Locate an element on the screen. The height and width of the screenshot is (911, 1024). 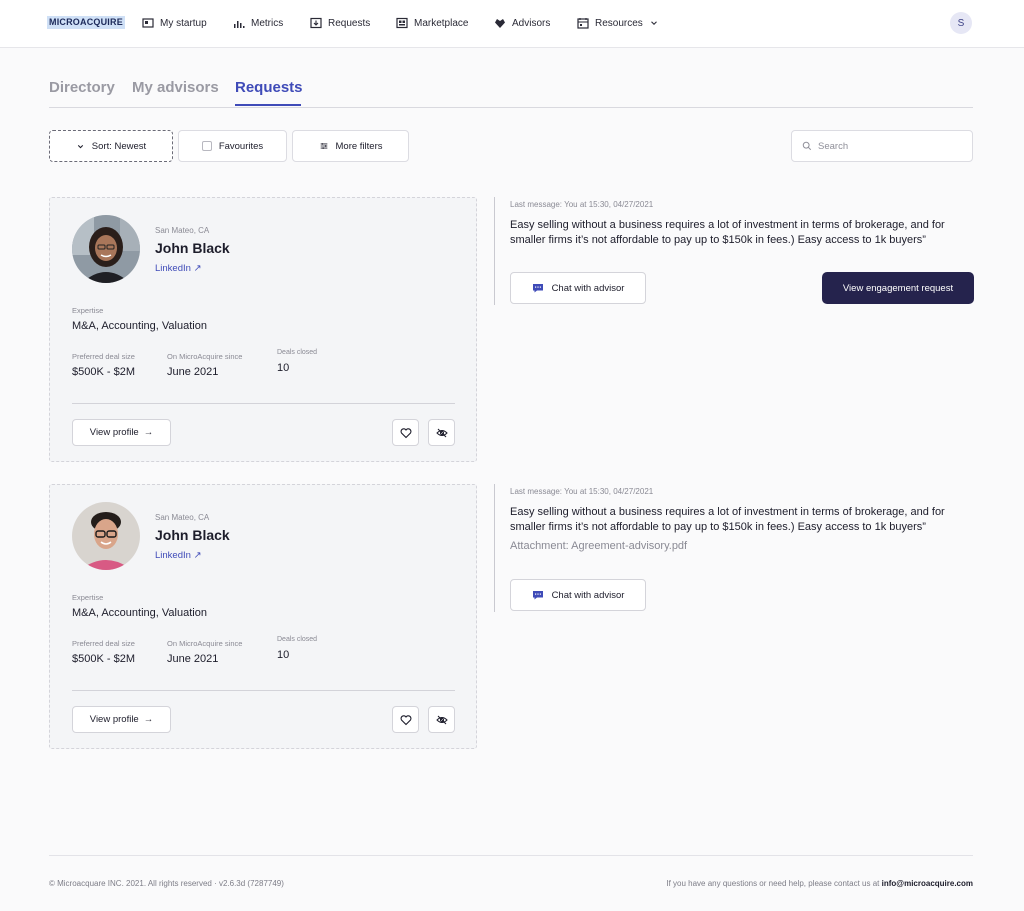
nav-label: My startup is located at coordinates (183, 23).